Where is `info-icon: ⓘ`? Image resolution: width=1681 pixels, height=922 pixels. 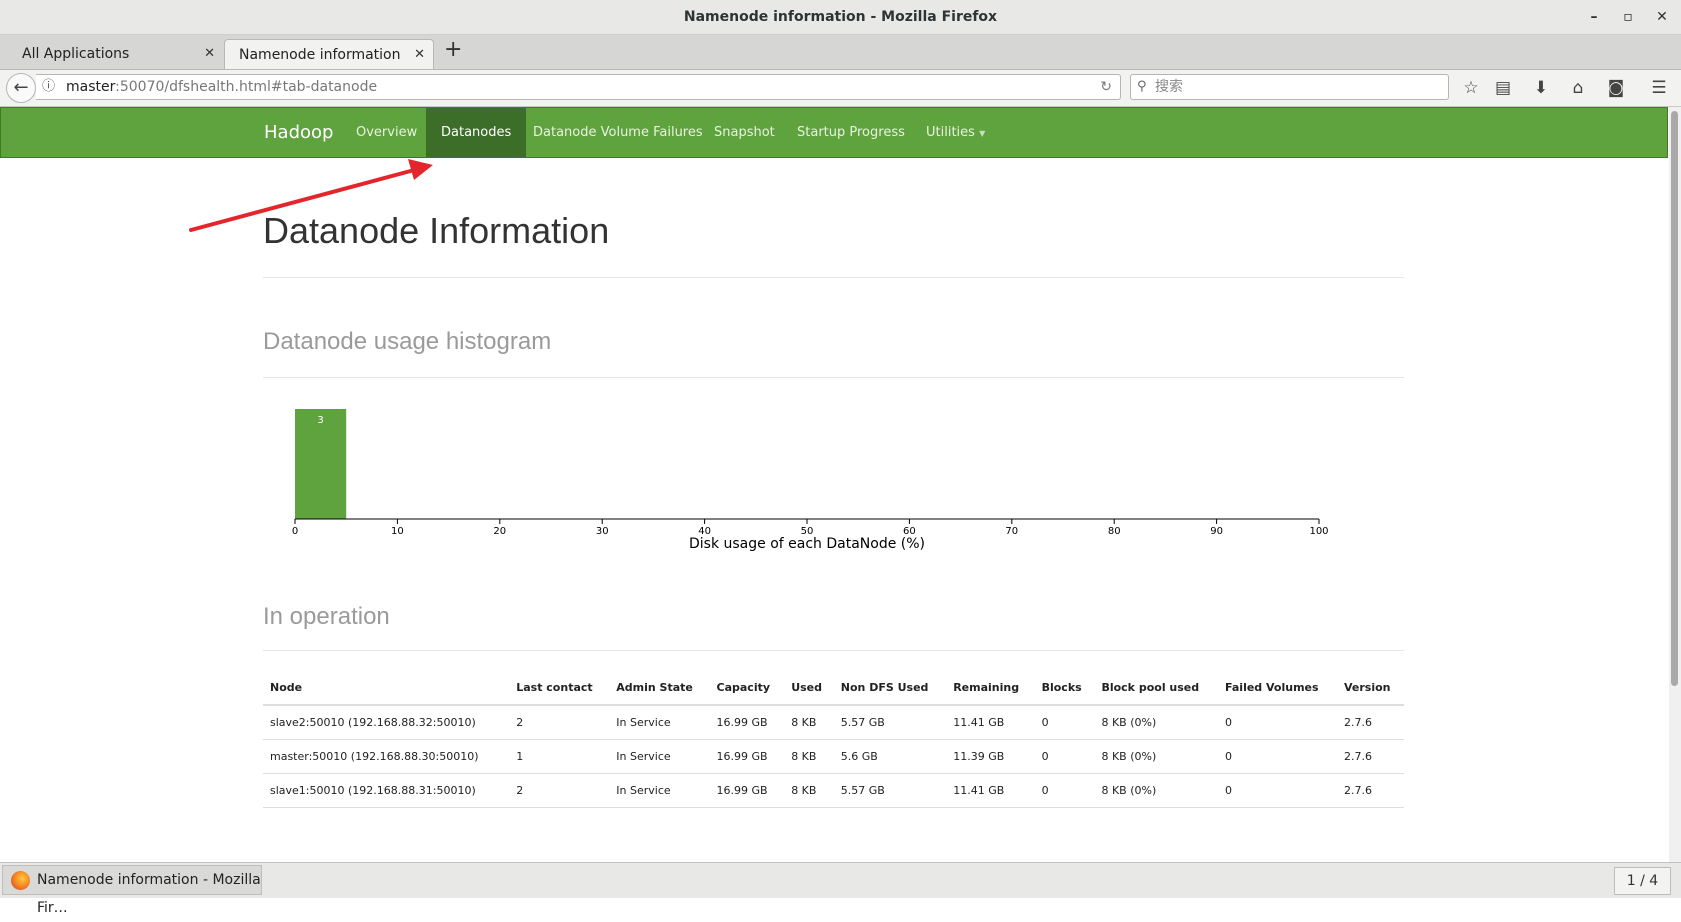
info-icon: ⓘ is located at coordinates (48, 87).